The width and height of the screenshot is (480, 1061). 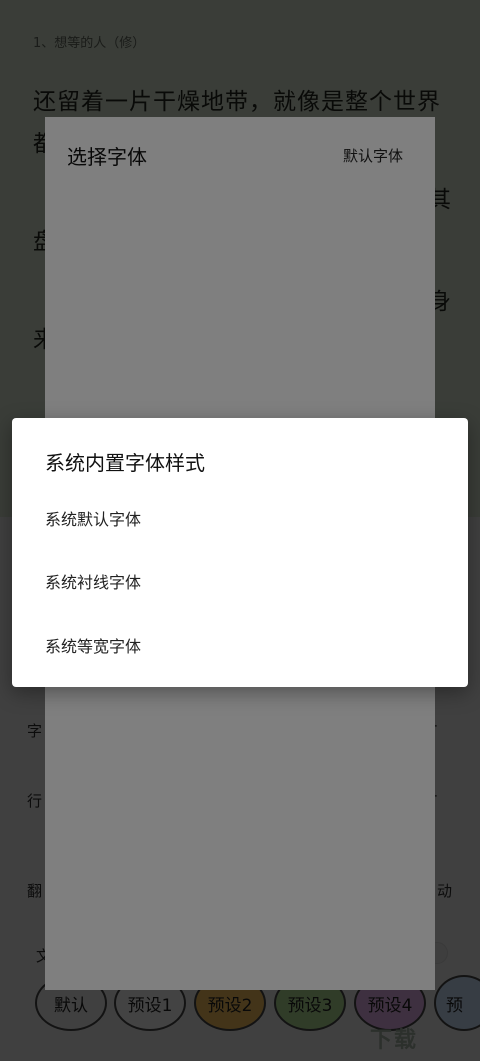 What do you see at coordinates (240, 645) in the screenshot?
I see `option-system-monospace-font: 系统等宽字体` at bounding box center [240, 645].